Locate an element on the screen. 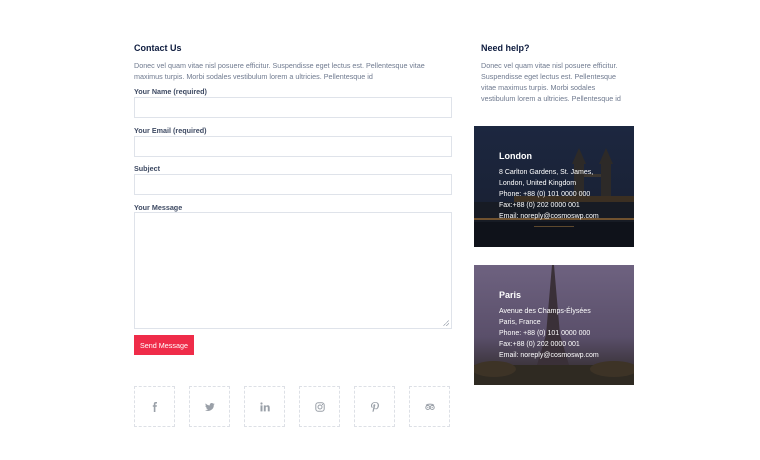 This screenshot has height=460, width=760. tripadvisor-icon is located at coordinates (429, 406).